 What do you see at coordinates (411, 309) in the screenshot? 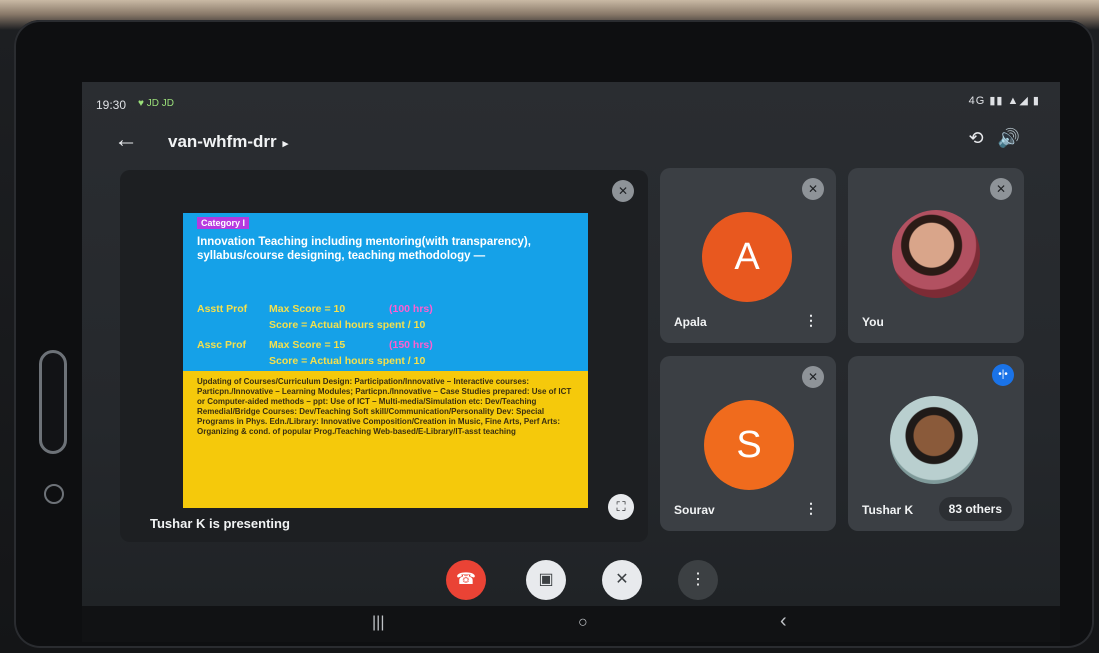
I see `slide-hours-note: (100 hrs)` at bounding box center [411, 309].